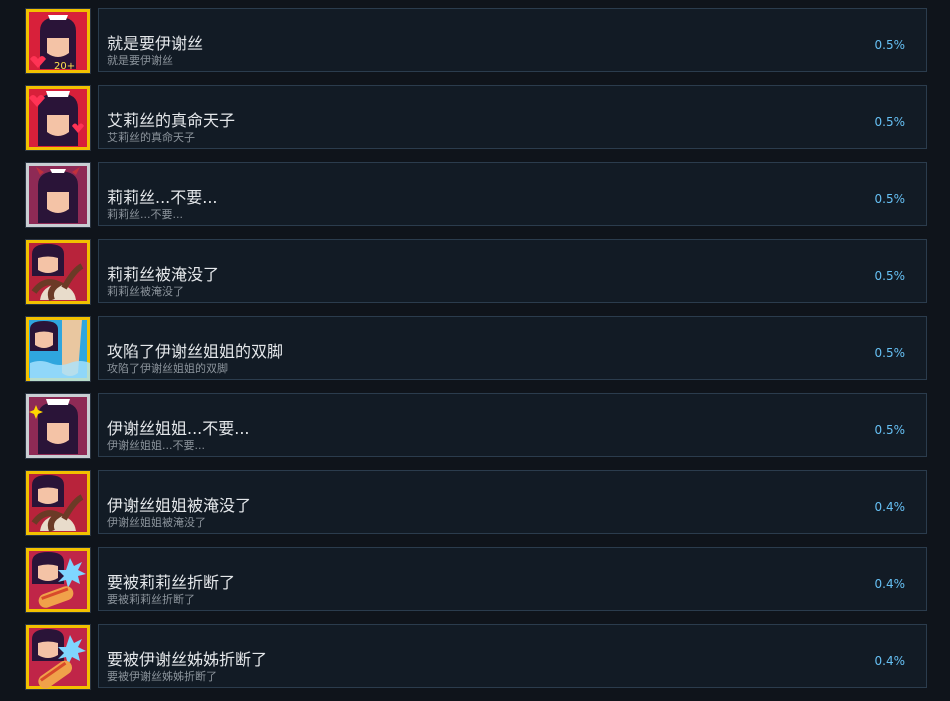 This screenshot has width=950, height=701. Describe the element at coordinates (151, 599) in the screenshot. I see `achievement-description: 要被莉莉丝折断了` at that location.